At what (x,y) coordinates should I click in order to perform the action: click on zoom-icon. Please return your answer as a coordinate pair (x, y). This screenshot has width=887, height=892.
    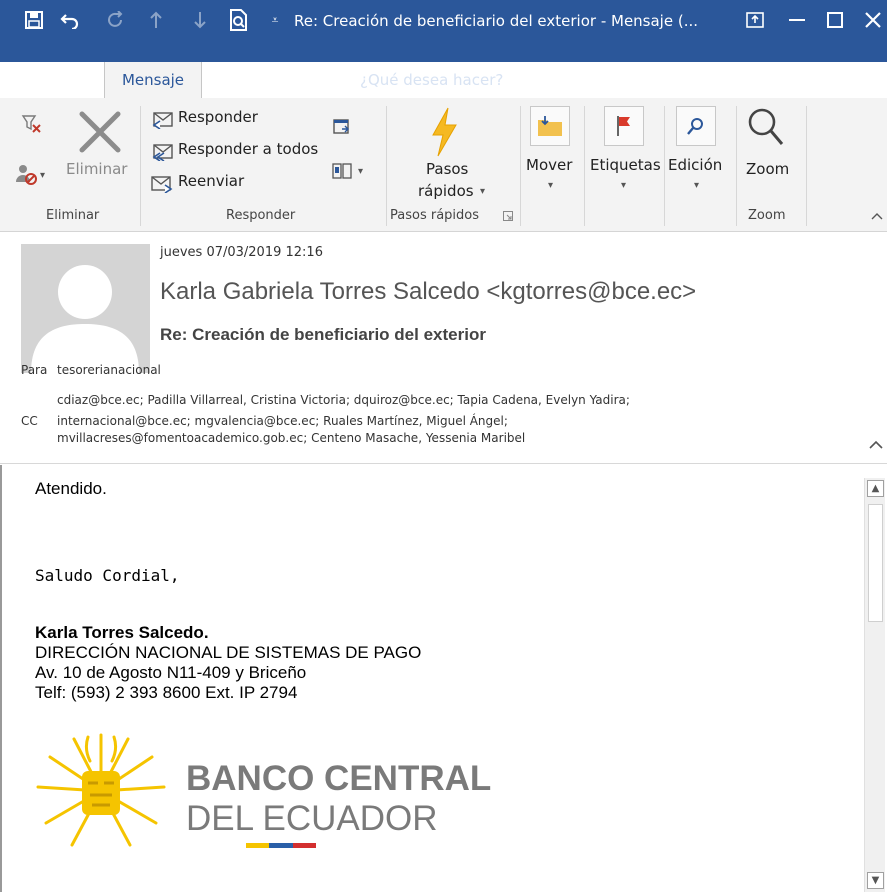
    Looking at the image, I should click on (765, 127).